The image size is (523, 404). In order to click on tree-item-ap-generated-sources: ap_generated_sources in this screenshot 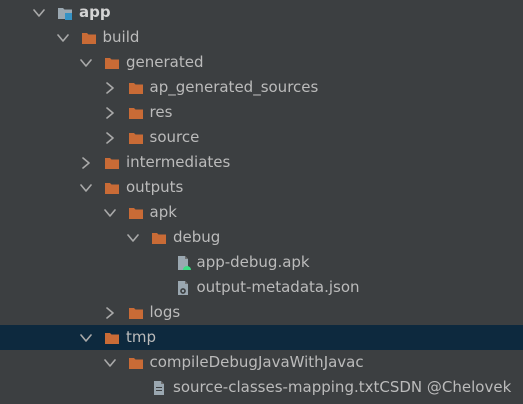, I will do `click(261, 87)`.